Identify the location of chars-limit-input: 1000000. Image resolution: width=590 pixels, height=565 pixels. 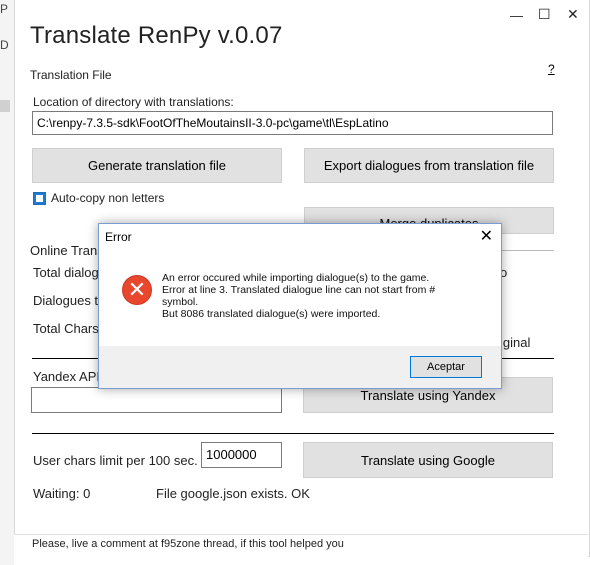
(241, 455).